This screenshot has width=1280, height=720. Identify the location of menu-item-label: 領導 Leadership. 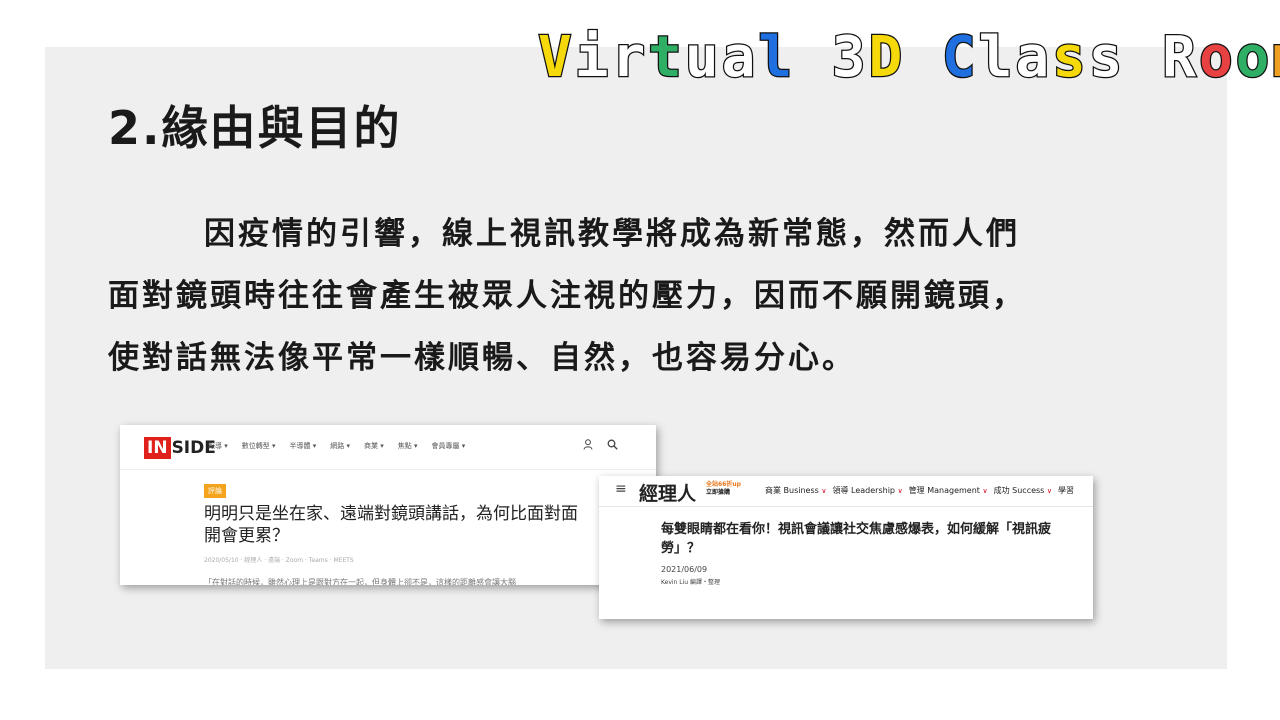
(864, 490).